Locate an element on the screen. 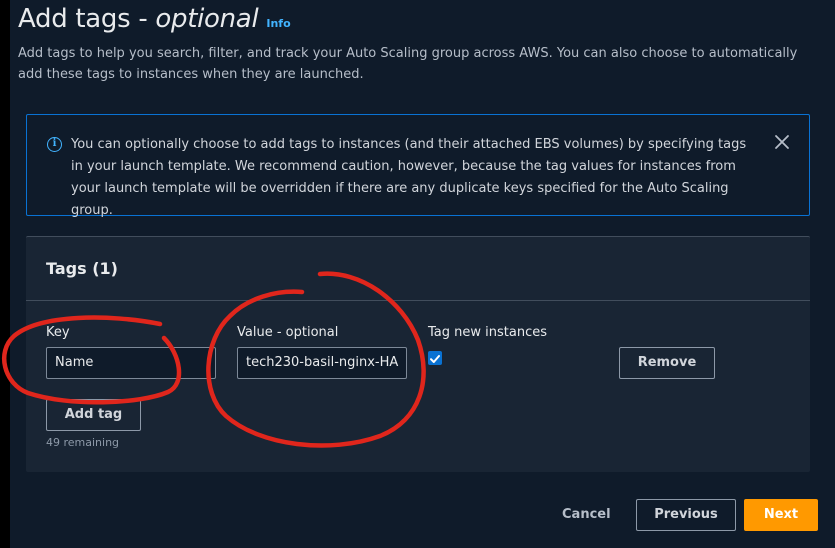 The width and height of the screenshot is (835, 548). next-button: Next is located at coordinates (781, 515).